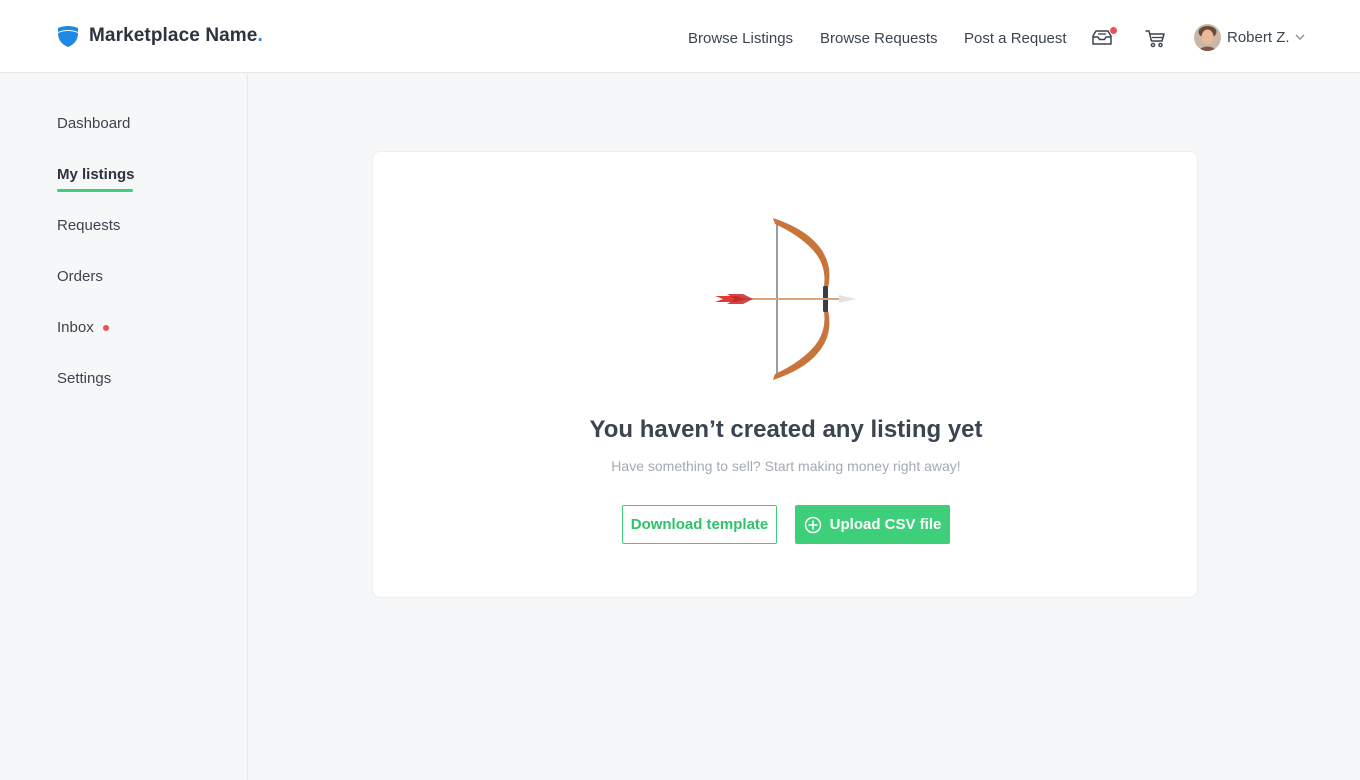  Describe the element at coordinates (879, 38) in the screenshot. I see `nav-browse-requests: Browse Requests` at that location.